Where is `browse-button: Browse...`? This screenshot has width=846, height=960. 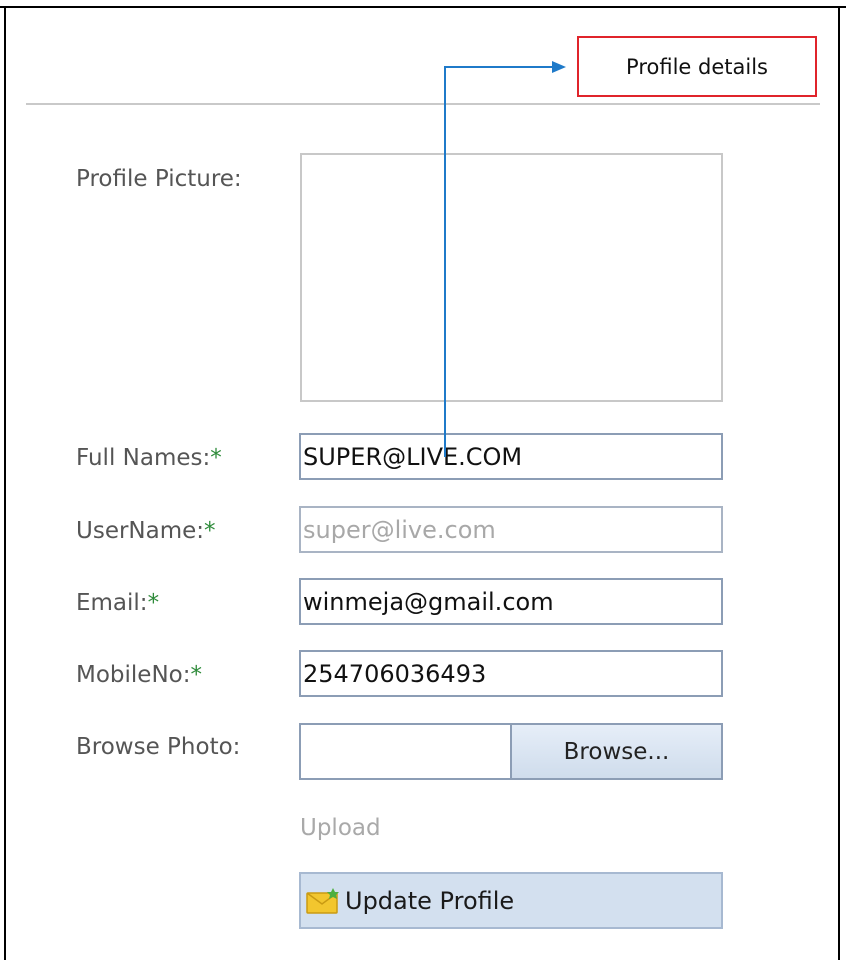
browse-button: Browse... is located at coordinates (616, 751).